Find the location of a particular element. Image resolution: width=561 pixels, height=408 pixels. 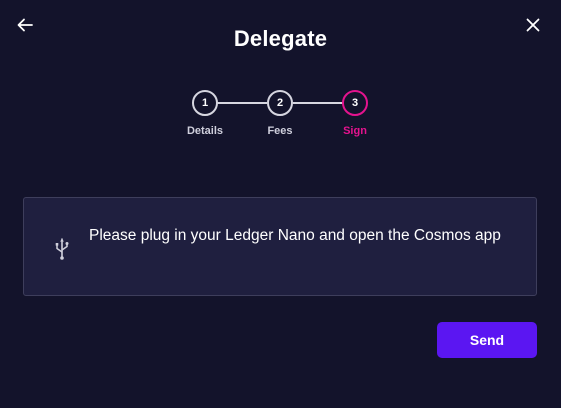

send-button: Send is located at coordinates (487, 340).